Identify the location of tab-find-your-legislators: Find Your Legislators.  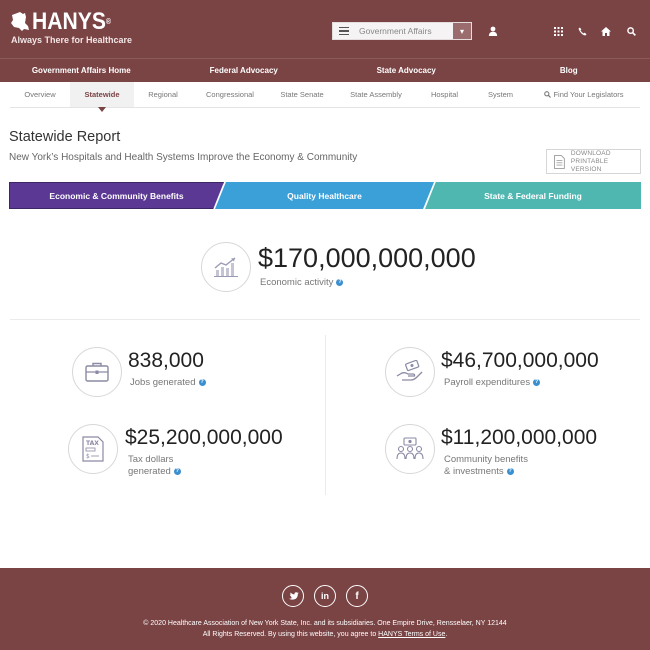
(584, 94).